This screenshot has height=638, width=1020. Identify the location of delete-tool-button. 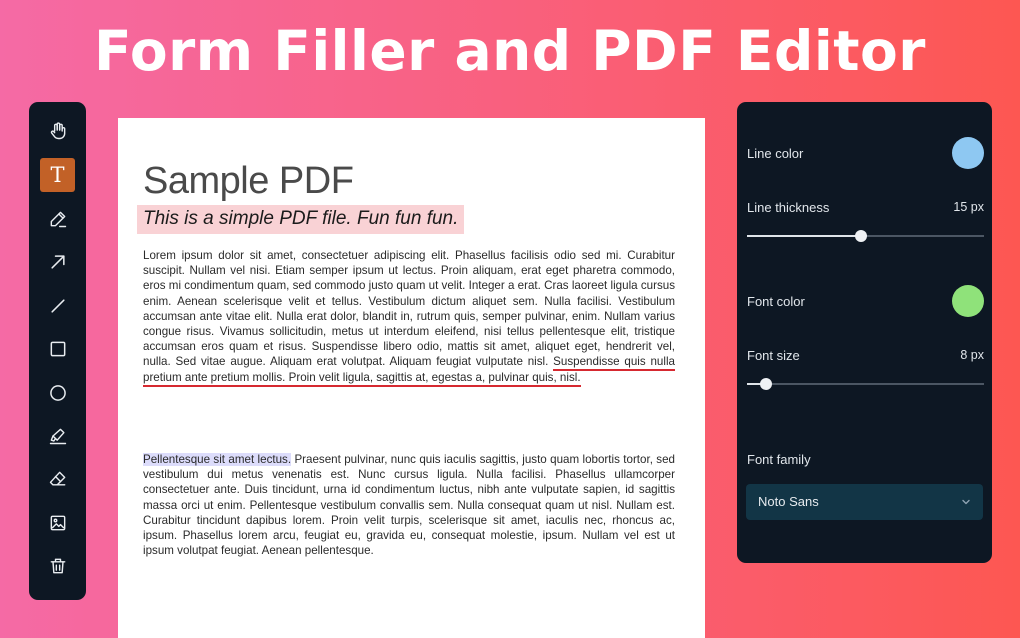
(57, 566).